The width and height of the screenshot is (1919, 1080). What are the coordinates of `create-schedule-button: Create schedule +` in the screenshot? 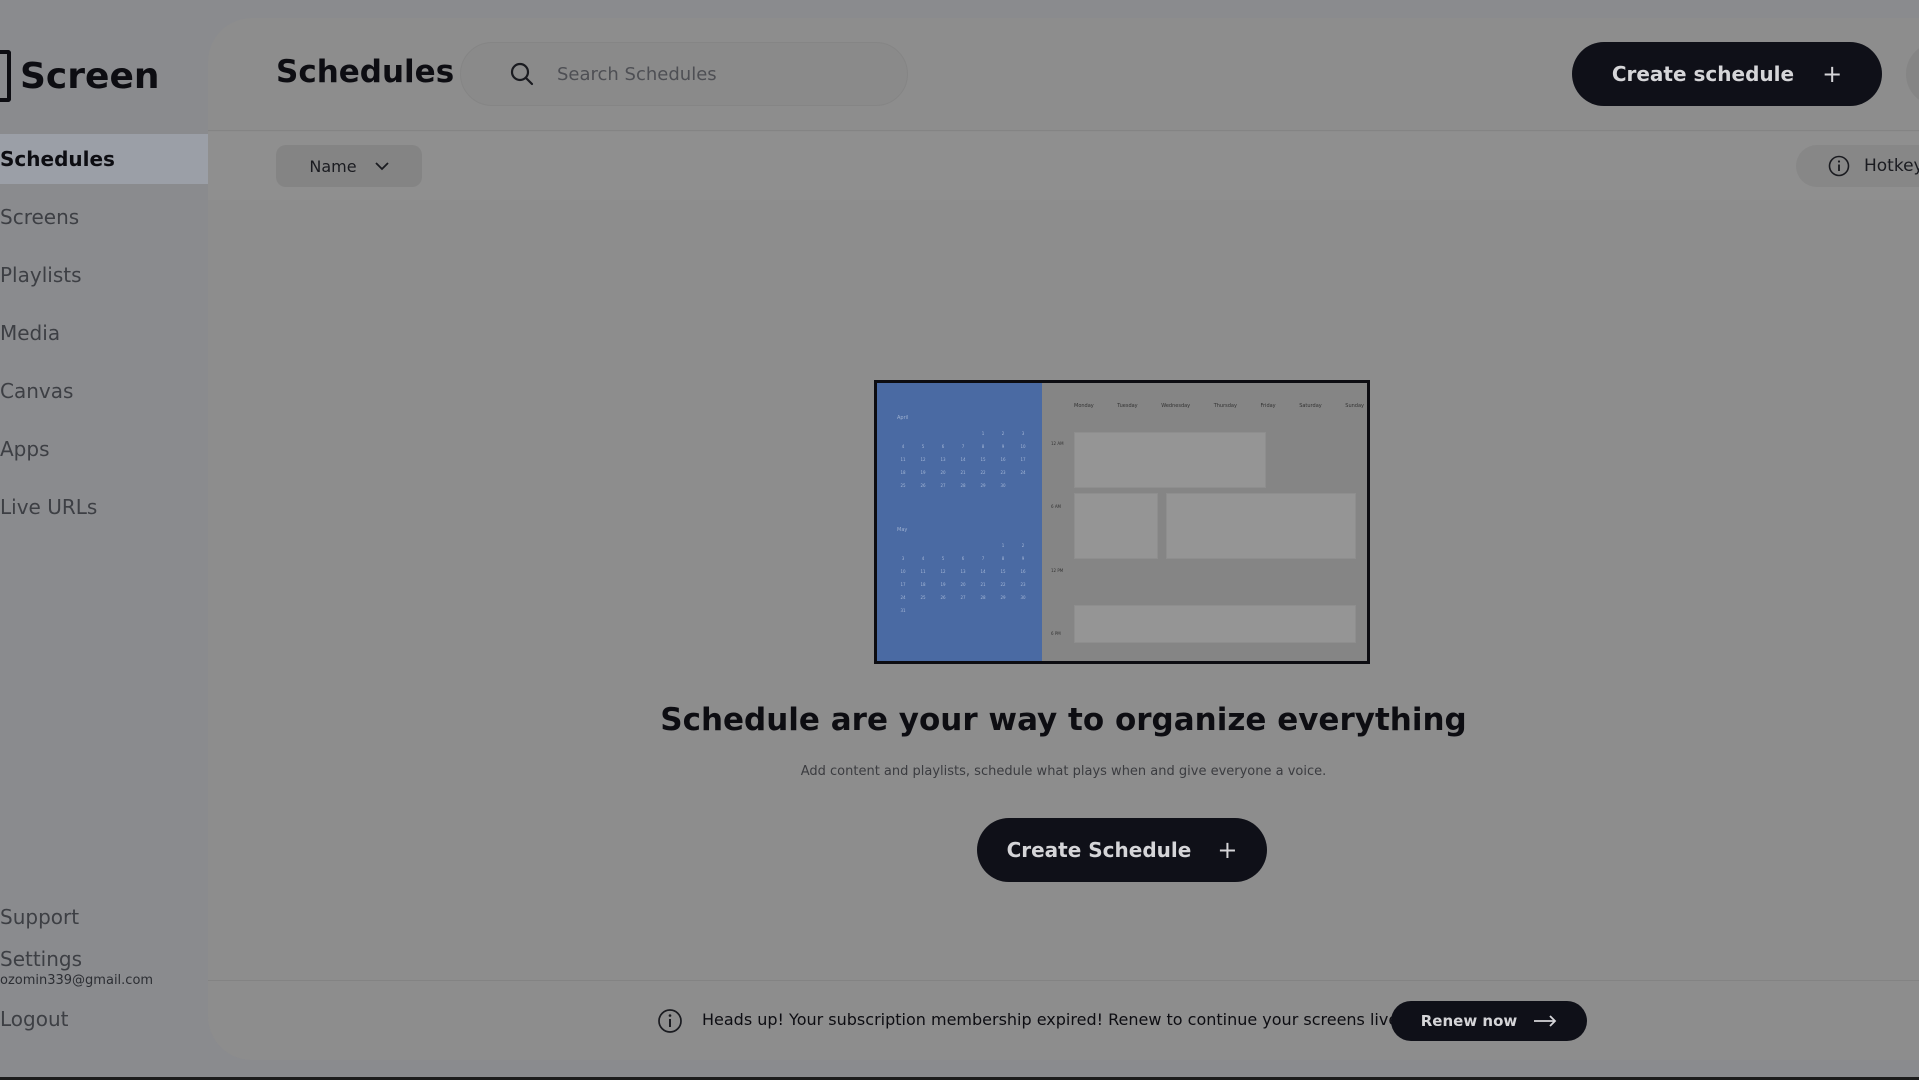 It's located at (1727, 74).